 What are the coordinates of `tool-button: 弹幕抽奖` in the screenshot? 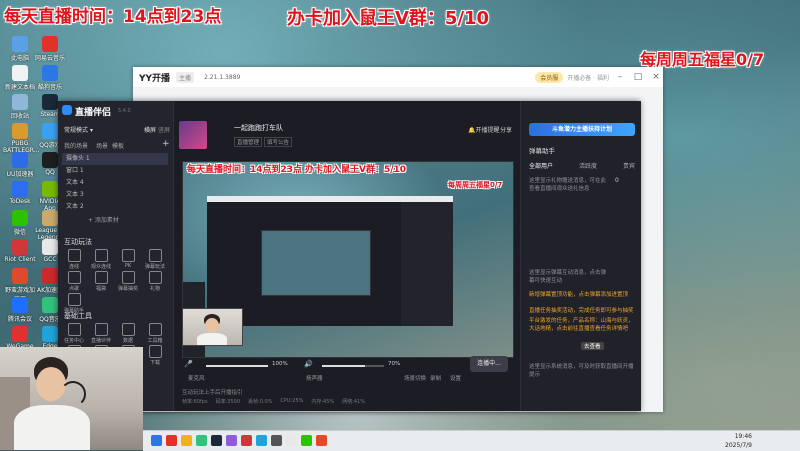 It's located at (128, 281).